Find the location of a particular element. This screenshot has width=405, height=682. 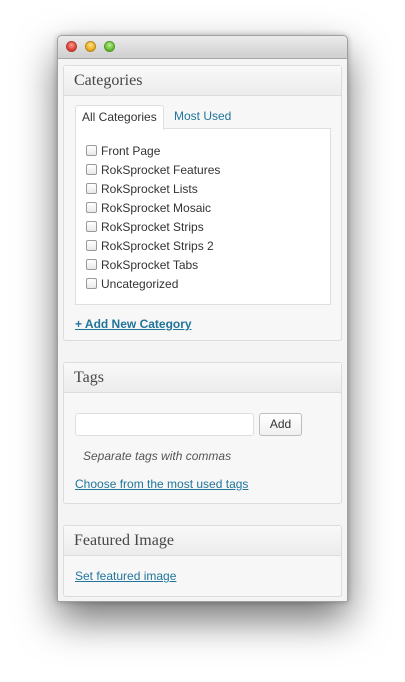

category-label: Uncategorized is located at coordinates (139, 284).